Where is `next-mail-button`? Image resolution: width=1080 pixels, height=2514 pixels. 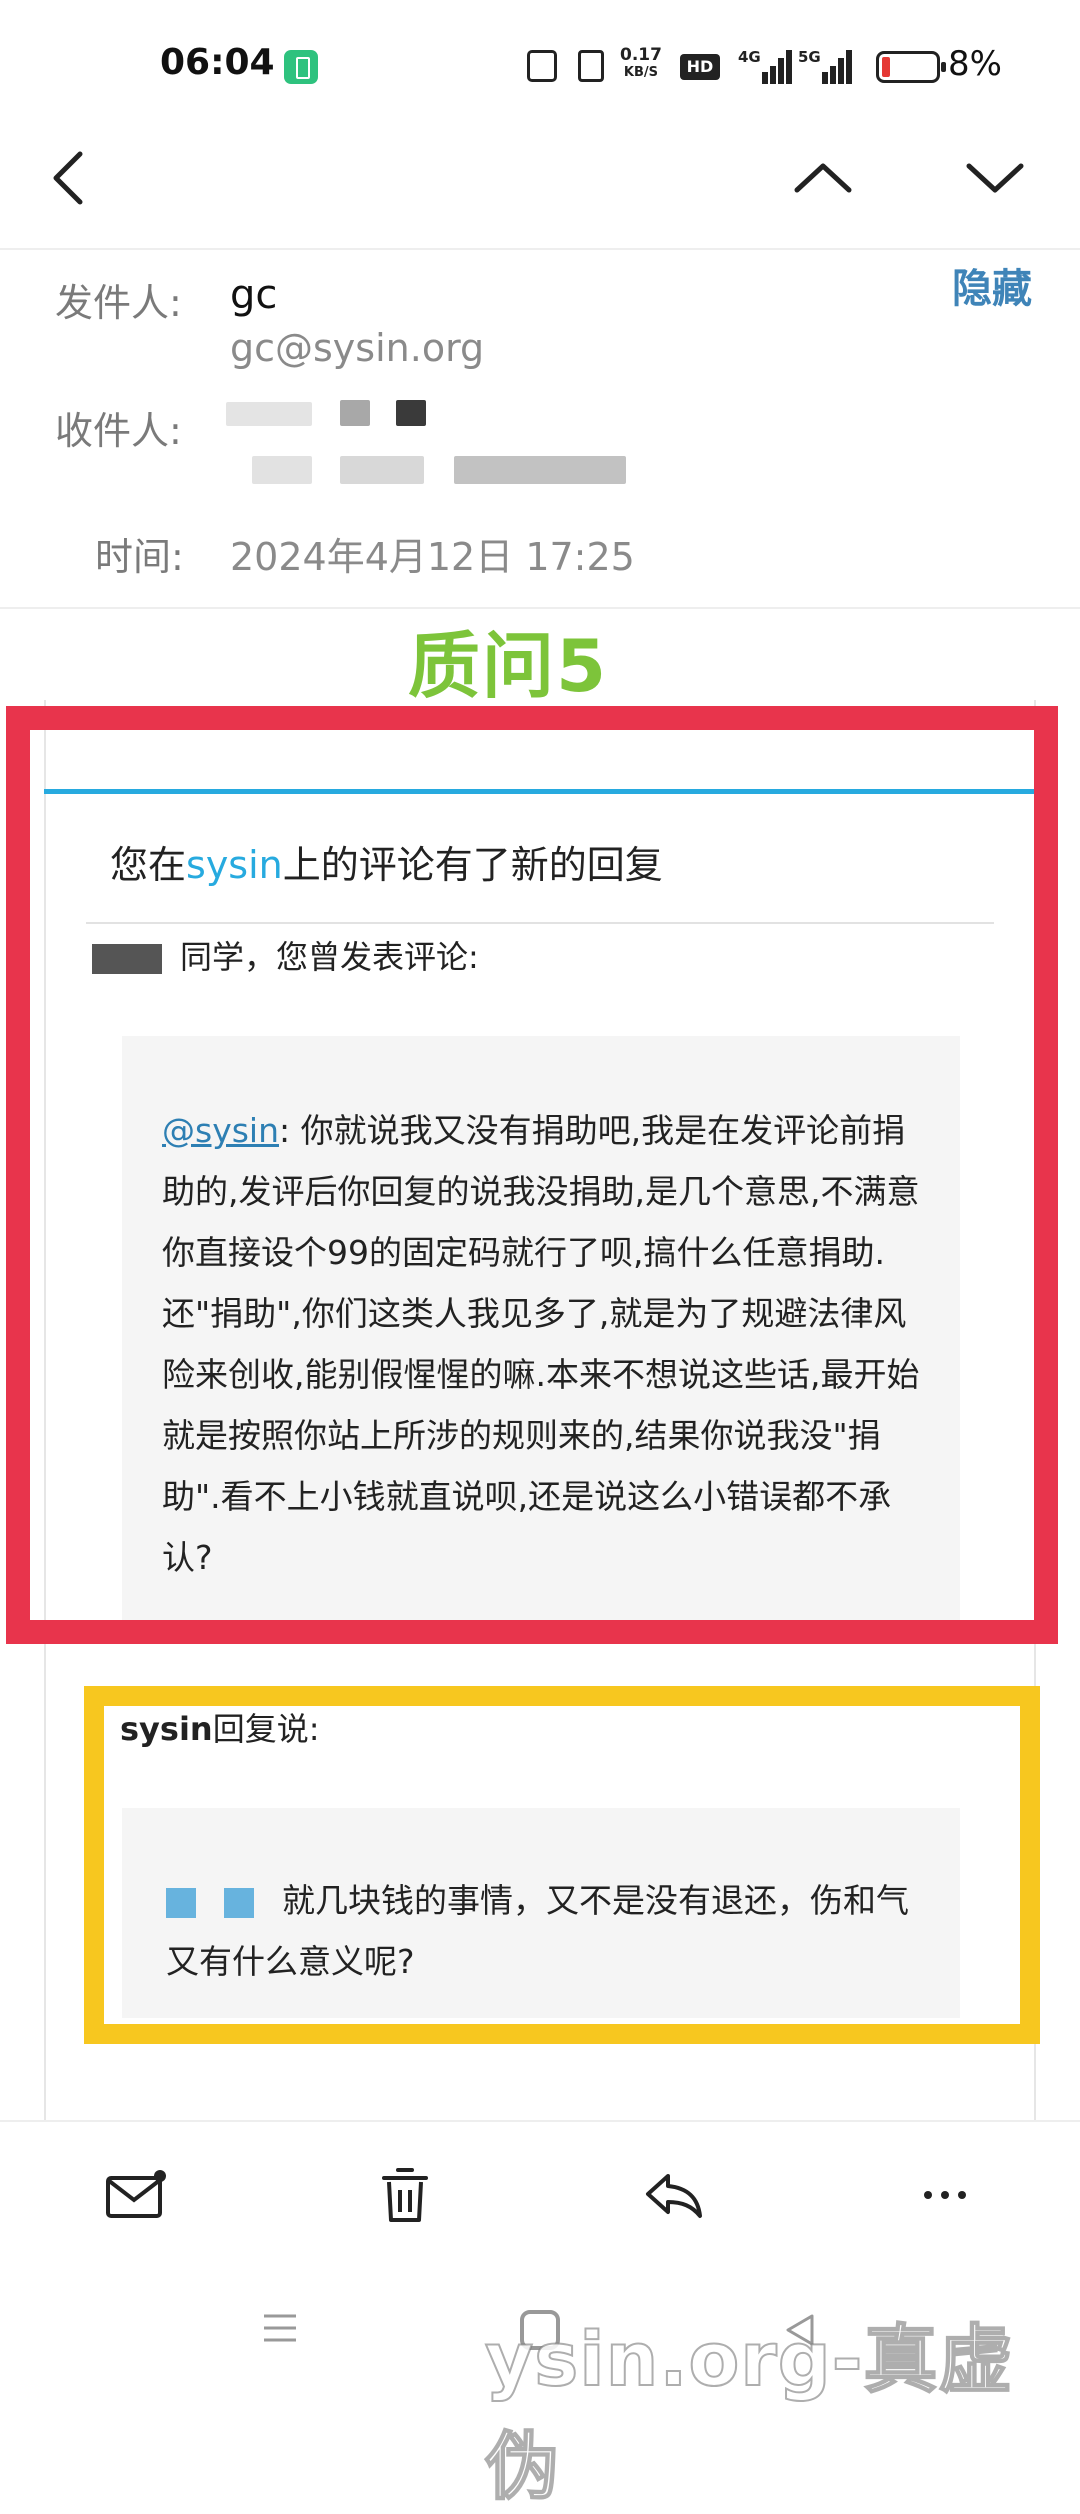
next-mail-button is located at coordinates (995, 178).